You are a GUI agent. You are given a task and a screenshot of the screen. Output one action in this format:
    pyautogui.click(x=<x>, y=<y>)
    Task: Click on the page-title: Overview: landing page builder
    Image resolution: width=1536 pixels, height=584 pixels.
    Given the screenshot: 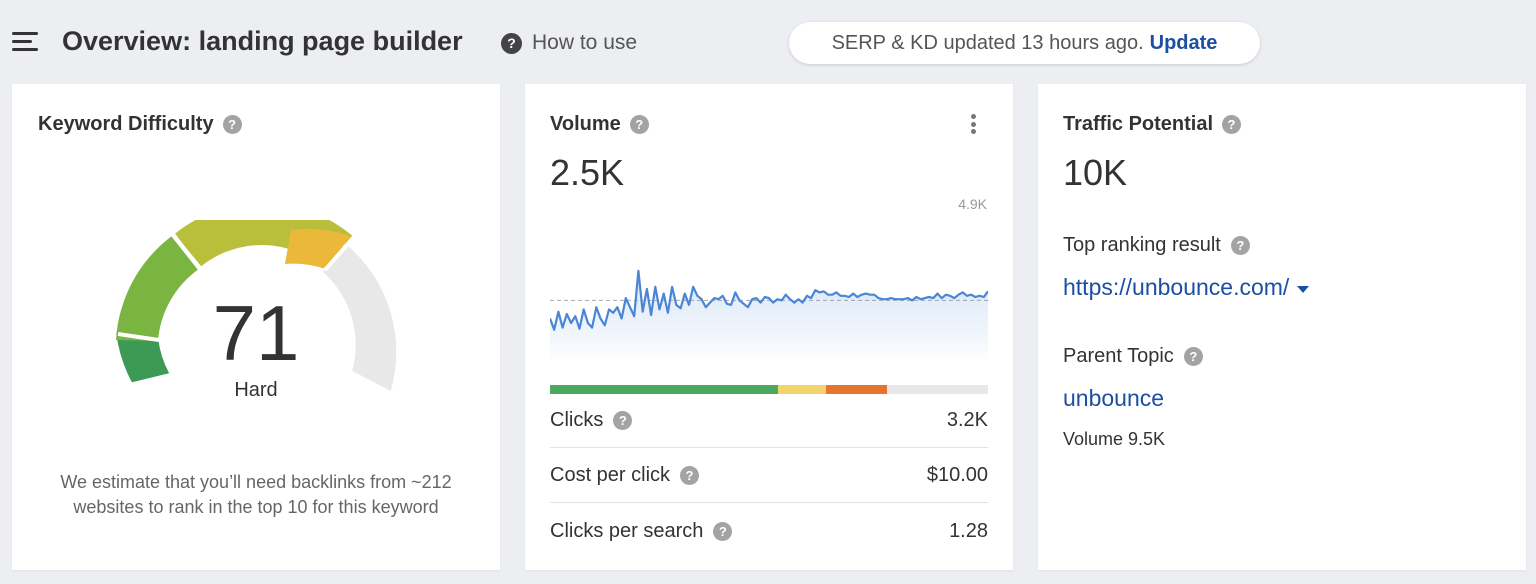 What is the action you would take?
    pyautogui.click(x=262, y=41)
    